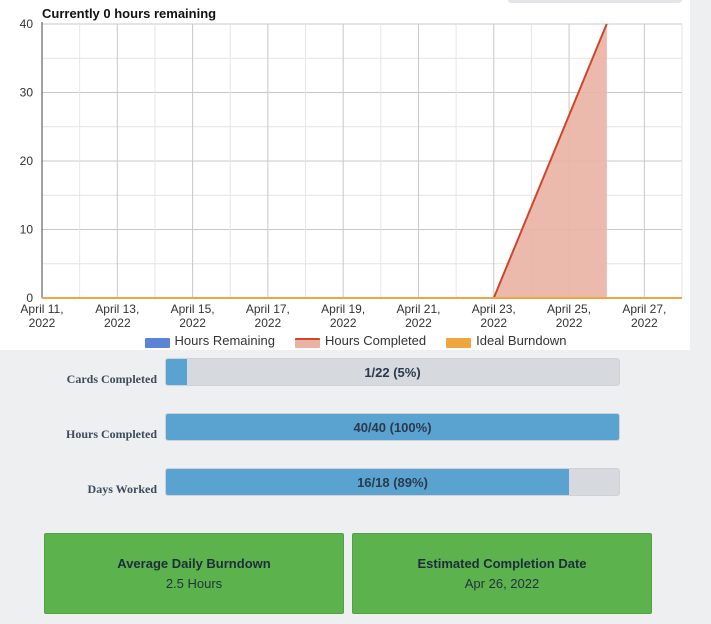  I want to click on progress-text: 16/18 (89%), so click(392, 482).